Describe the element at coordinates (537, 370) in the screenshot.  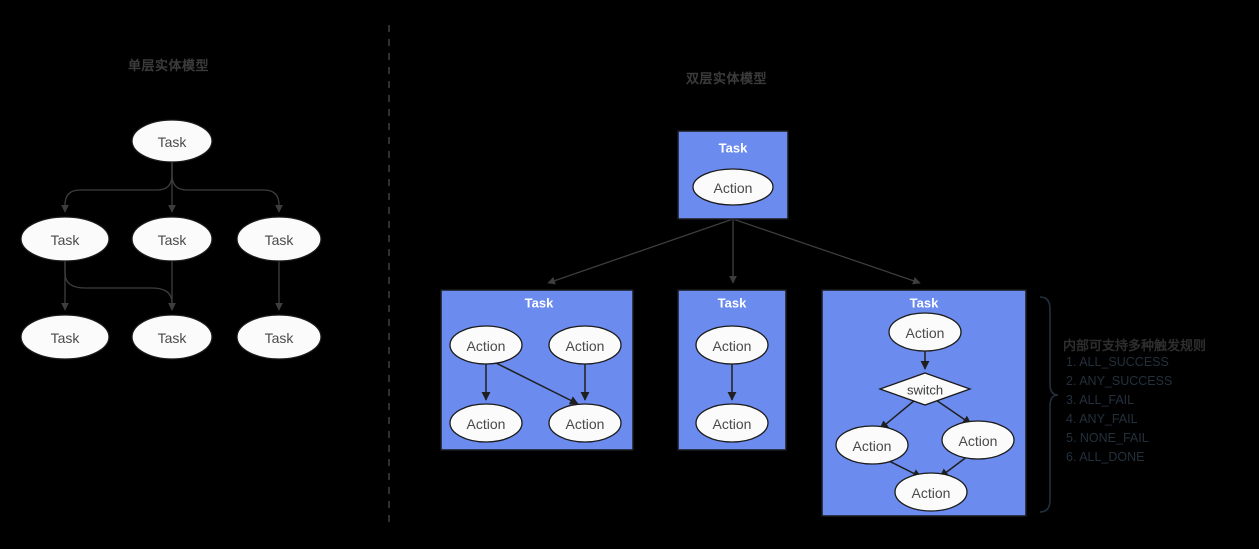
I see `child-task-box-1: Task Action Action Action Action` at that location.